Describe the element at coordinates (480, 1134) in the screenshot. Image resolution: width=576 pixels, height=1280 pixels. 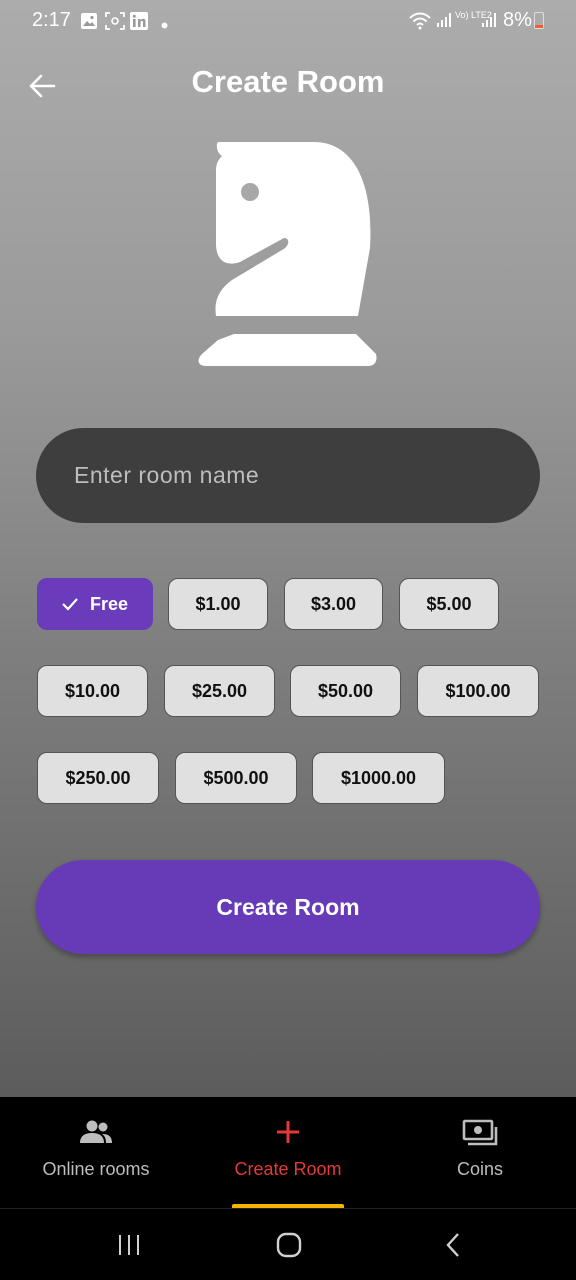
I see `money-icon` at that location.